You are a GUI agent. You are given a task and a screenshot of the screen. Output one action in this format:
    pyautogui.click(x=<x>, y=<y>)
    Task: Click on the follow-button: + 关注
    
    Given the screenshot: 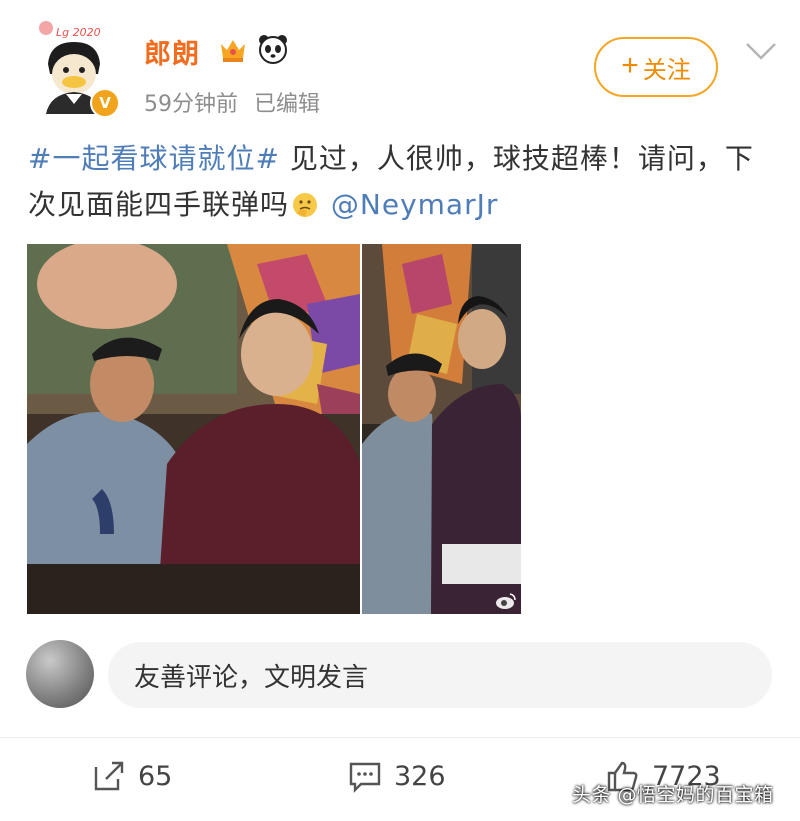 What is the action you would take?
    pyautogui.click(x=656, y=67)
    